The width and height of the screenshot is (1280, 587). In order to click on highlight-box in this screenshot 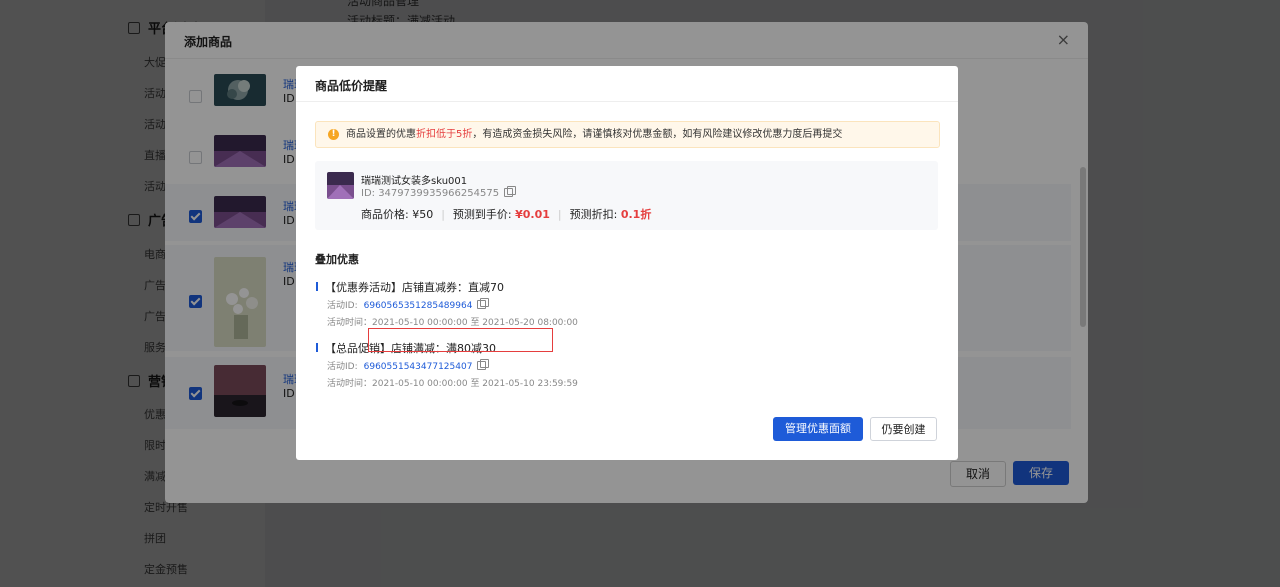, I will do `click(460, 340)`.